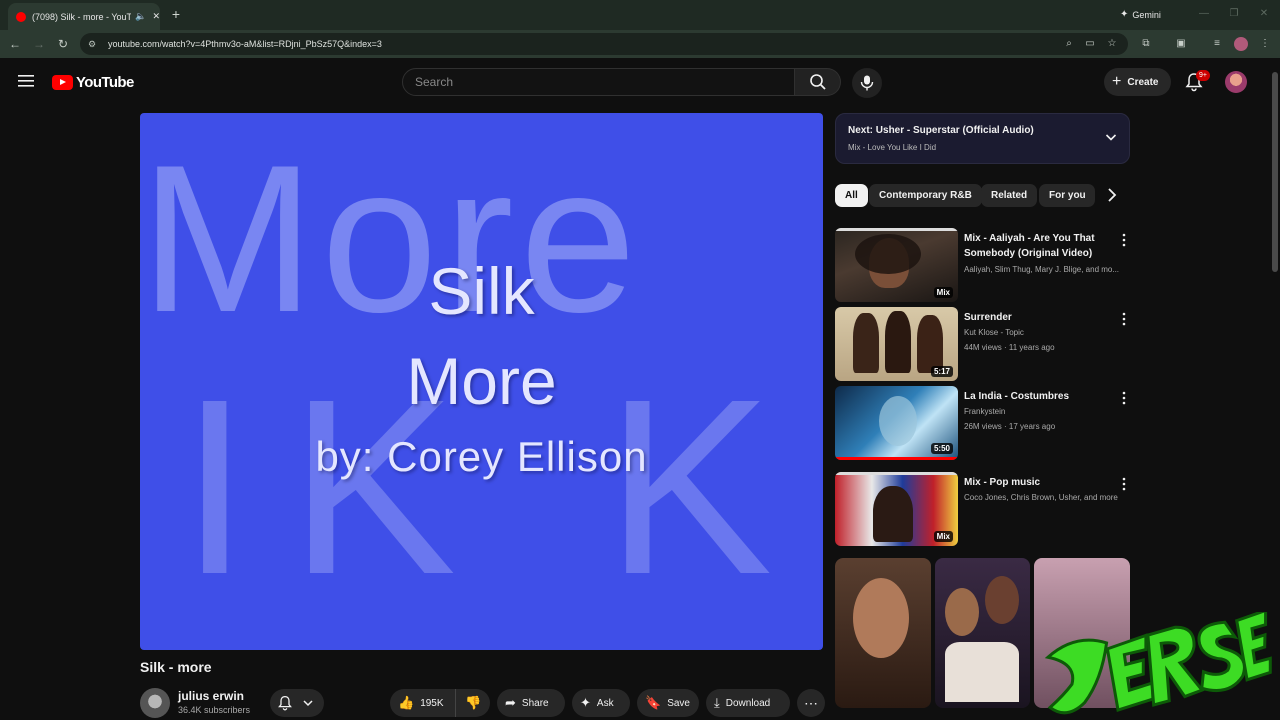 Image resolution: width=1280 pixels, height=720 pixels. I want to click on search-input: Search, so click(598, 82).